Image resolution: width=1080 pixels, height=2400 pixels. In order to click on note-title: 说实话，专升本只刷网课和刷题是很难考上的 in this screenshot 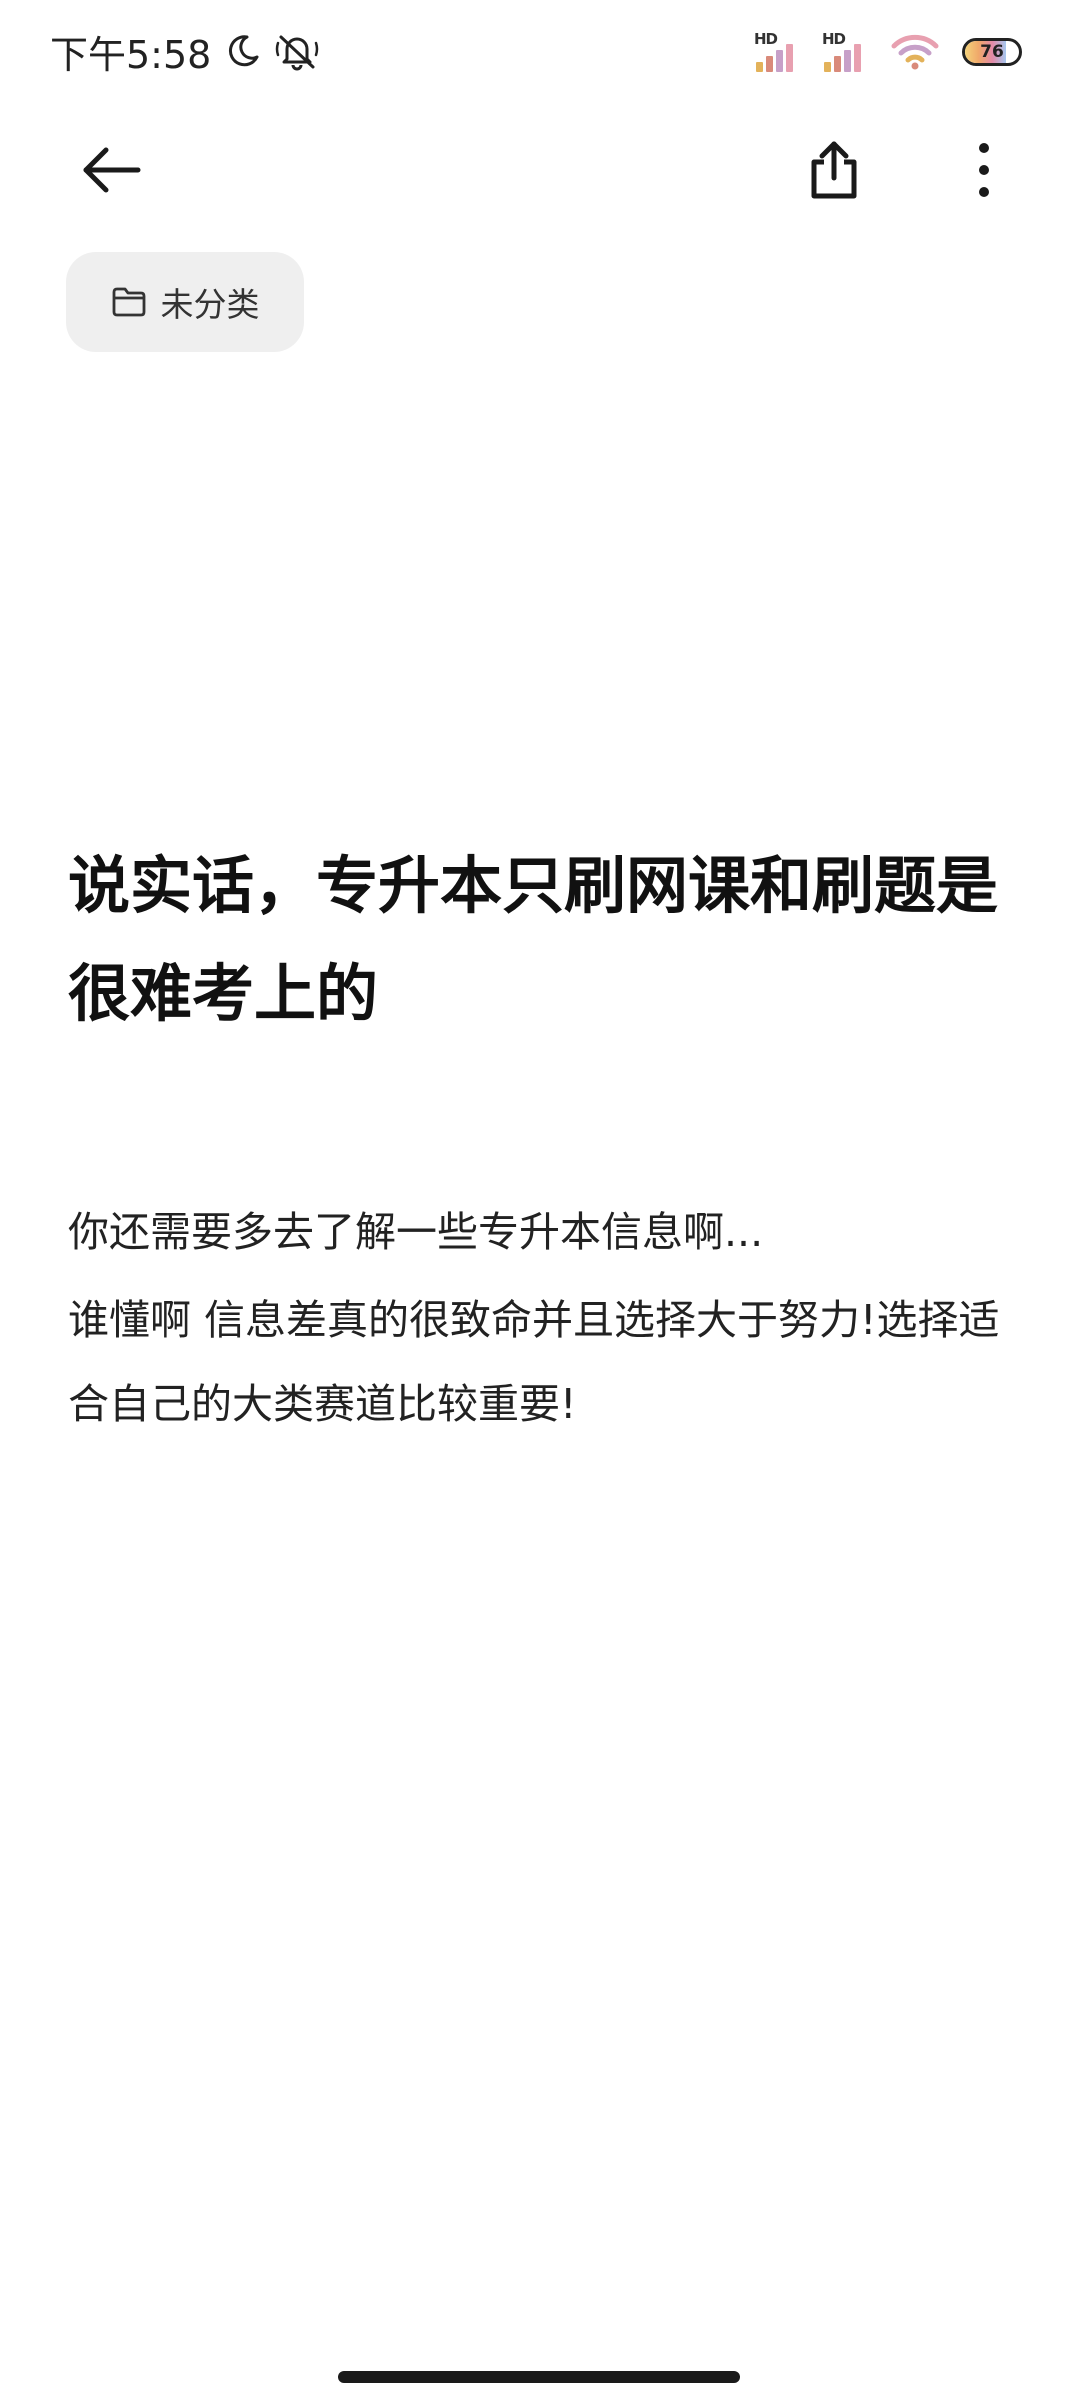, I will do `click(548, 940)`.